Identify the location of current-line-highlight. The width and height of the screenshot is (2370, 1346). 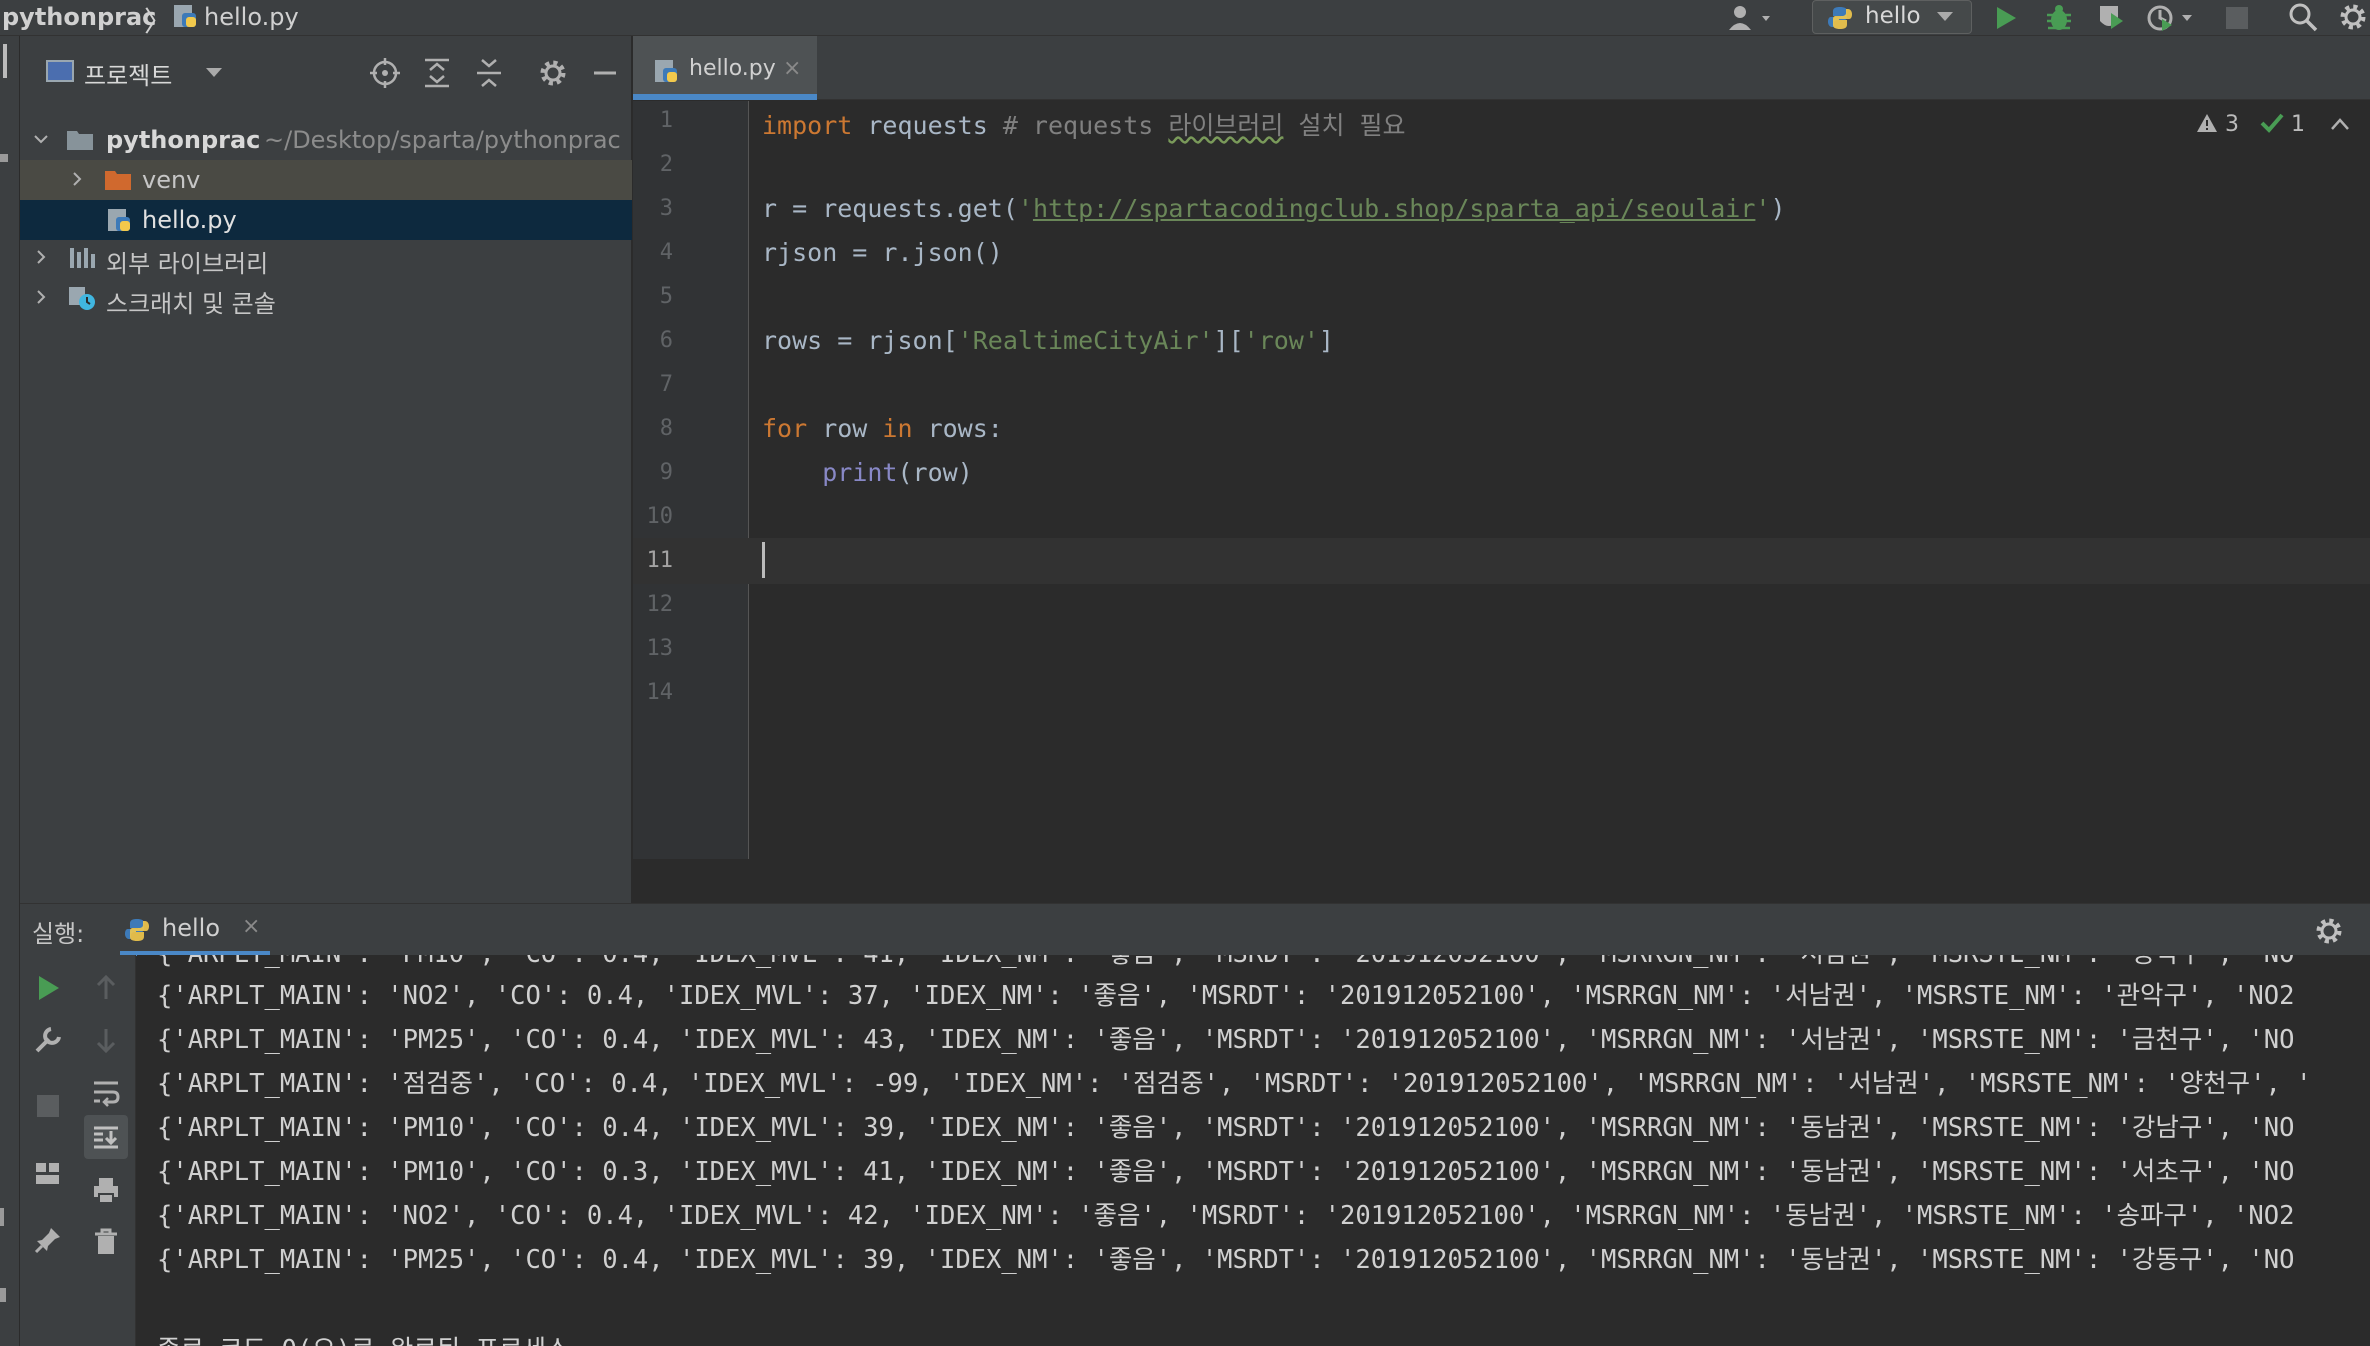
(1501, 561).